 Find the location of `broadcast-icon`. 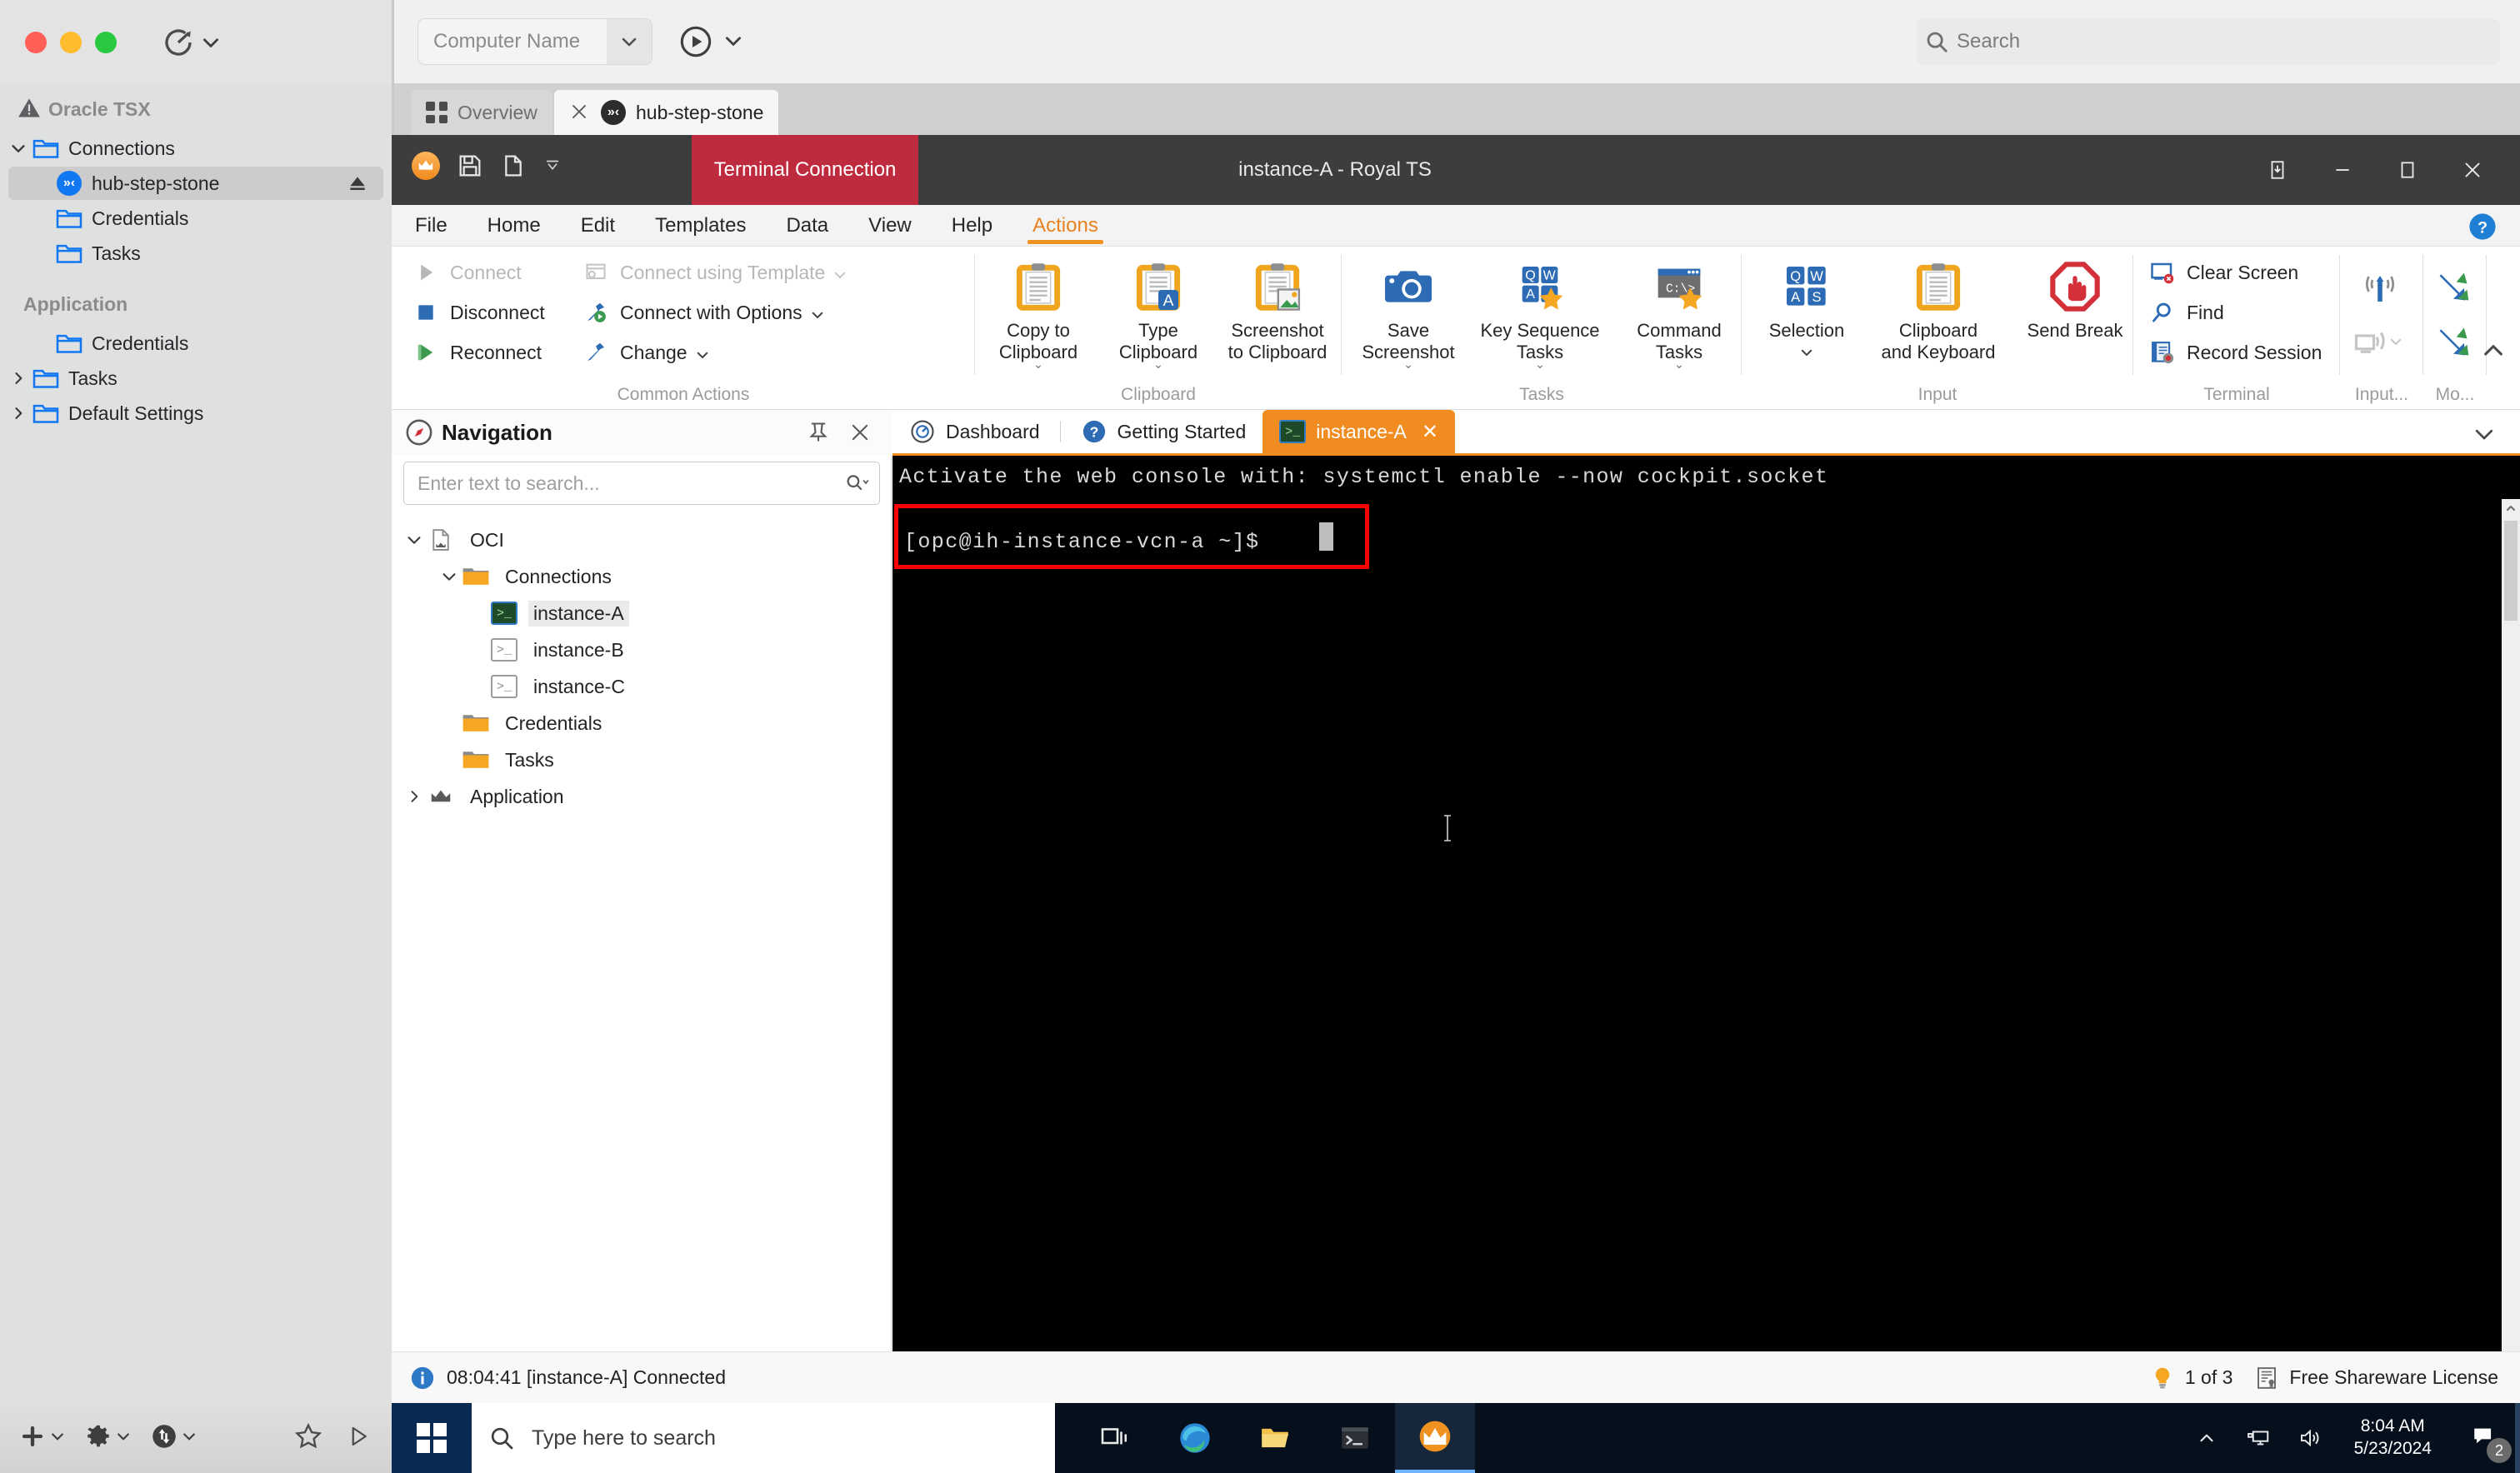

broadcast-icon is located at coordinates (2381, 290).